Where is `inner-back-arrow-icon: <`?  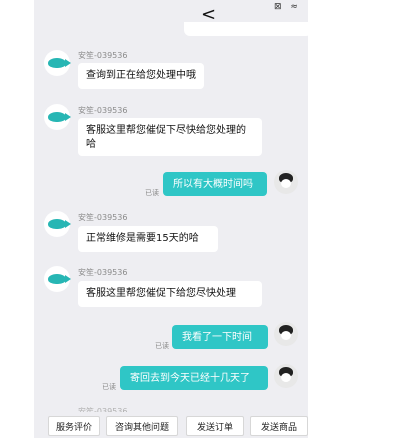 inner-back-arrow-icon: < is located at coordinates (208, 15).